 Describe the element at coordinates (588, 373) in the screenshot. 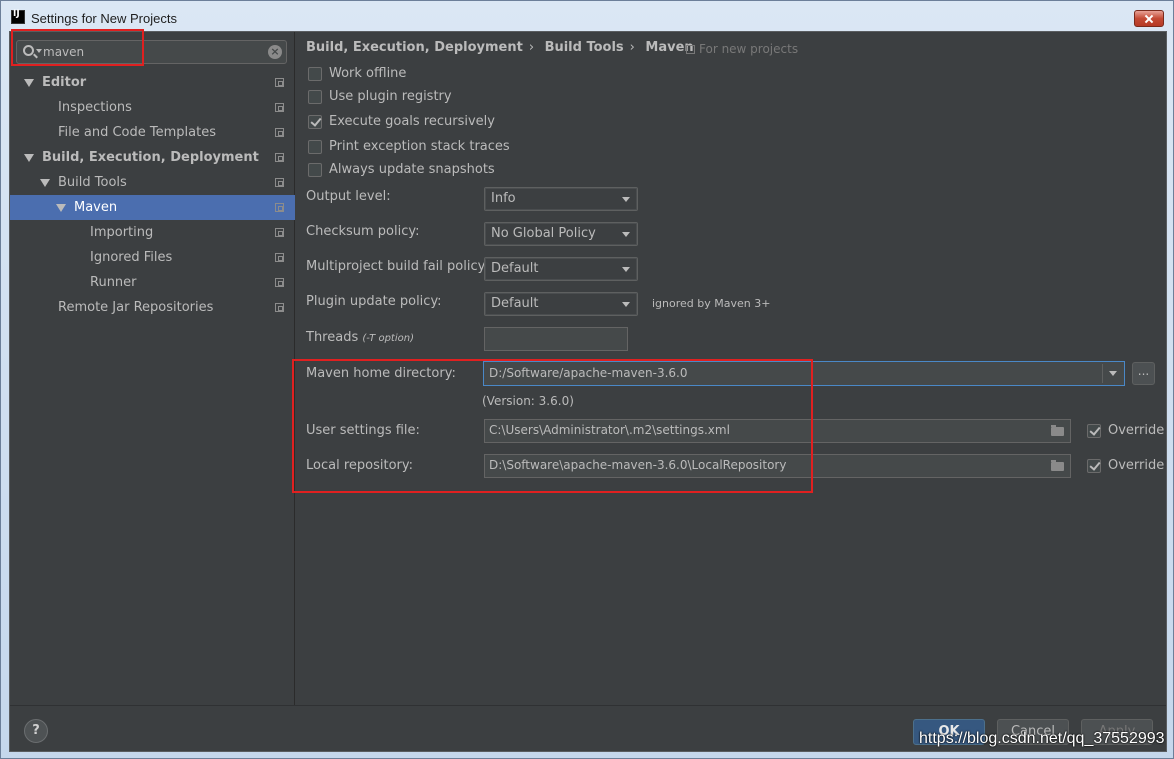

I see `maven-home-value: D:/Software/apache-maven-3.6.0` at that location.